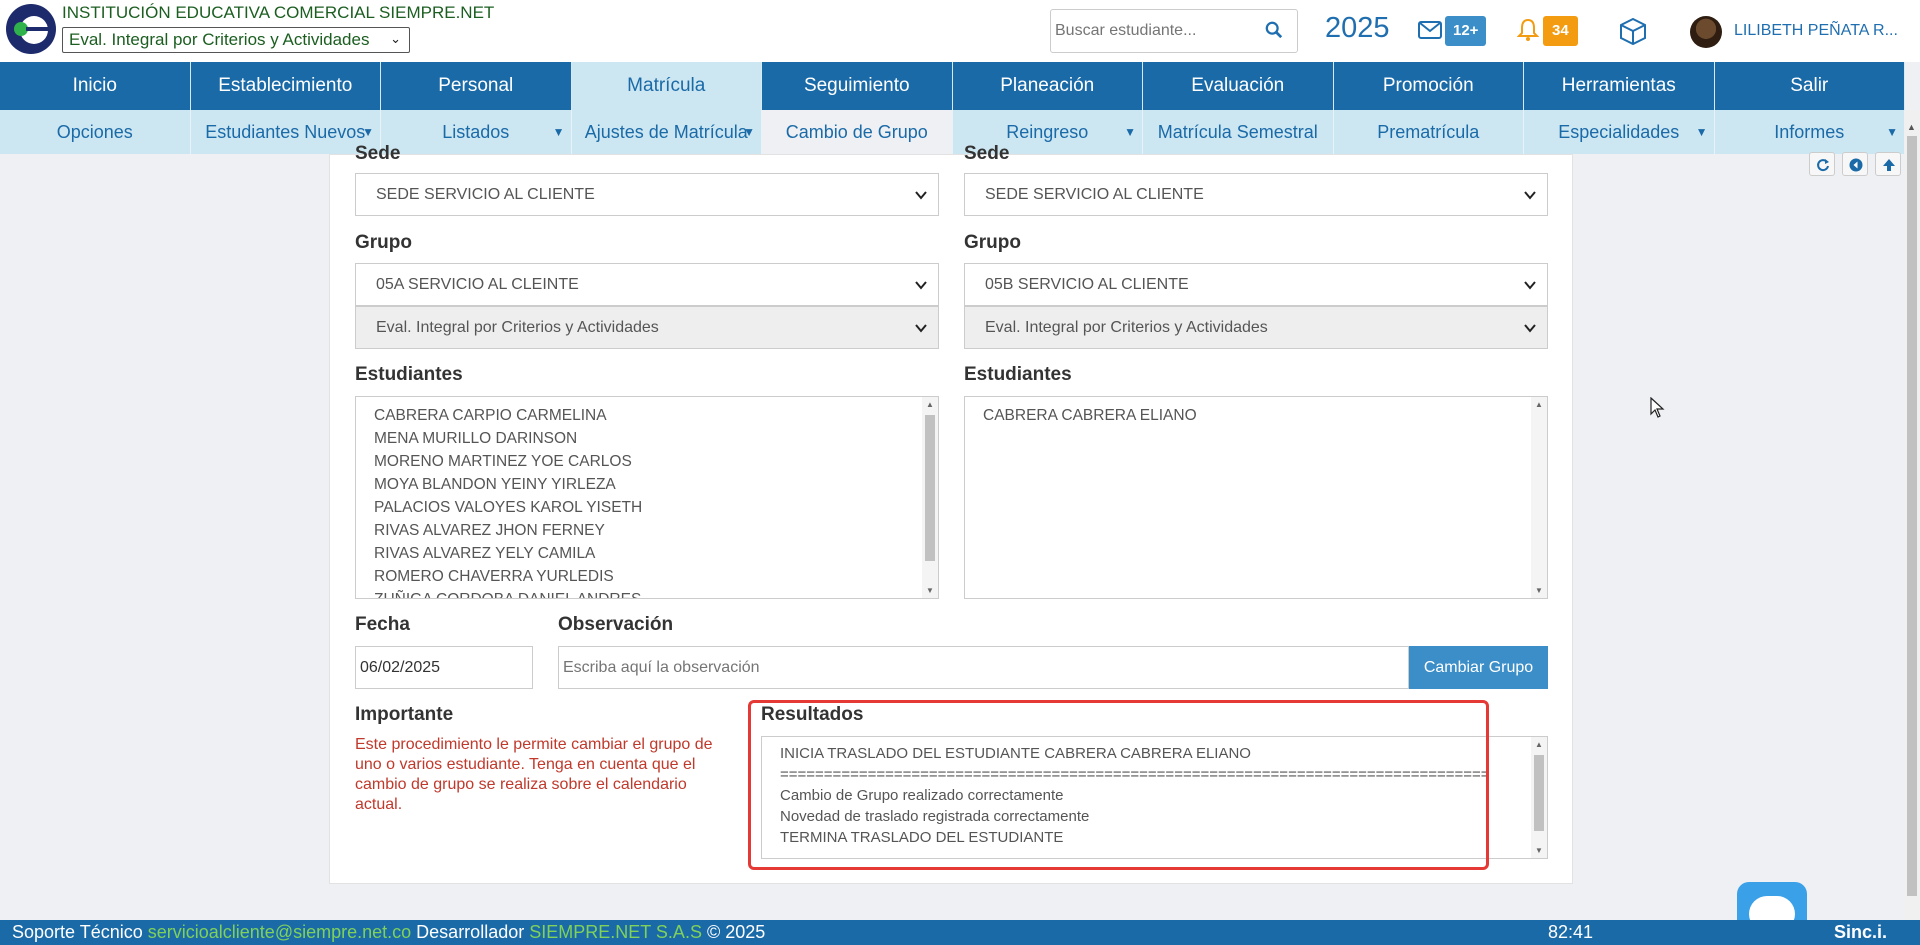 This screenshot has height=945, width=1920. What do you see at coordinates (476, 132) in the screenshot?
I see `subnav-listados: Listados ▼` at bounding box center [476, 132].